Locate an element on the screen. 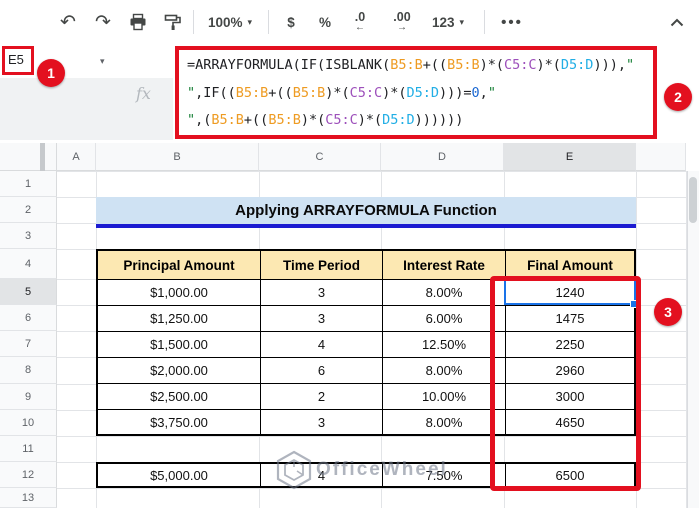  cell-C6: 3 is located at coordinates (322, 319).